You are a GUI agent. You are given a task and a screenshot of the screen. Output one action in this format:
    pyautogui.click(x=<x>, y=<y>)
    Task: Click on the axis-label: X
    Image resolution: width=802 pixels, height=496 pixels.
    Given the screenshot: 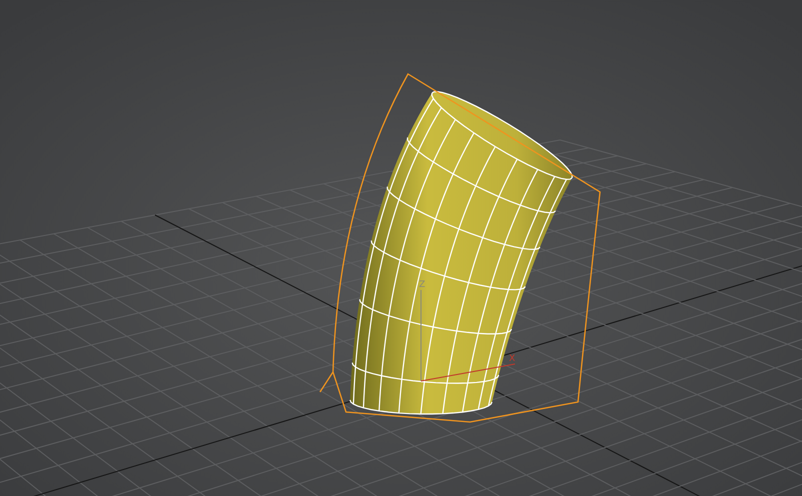 What is the action you would take?
    pyautogui.click(x=512, y=359)
    